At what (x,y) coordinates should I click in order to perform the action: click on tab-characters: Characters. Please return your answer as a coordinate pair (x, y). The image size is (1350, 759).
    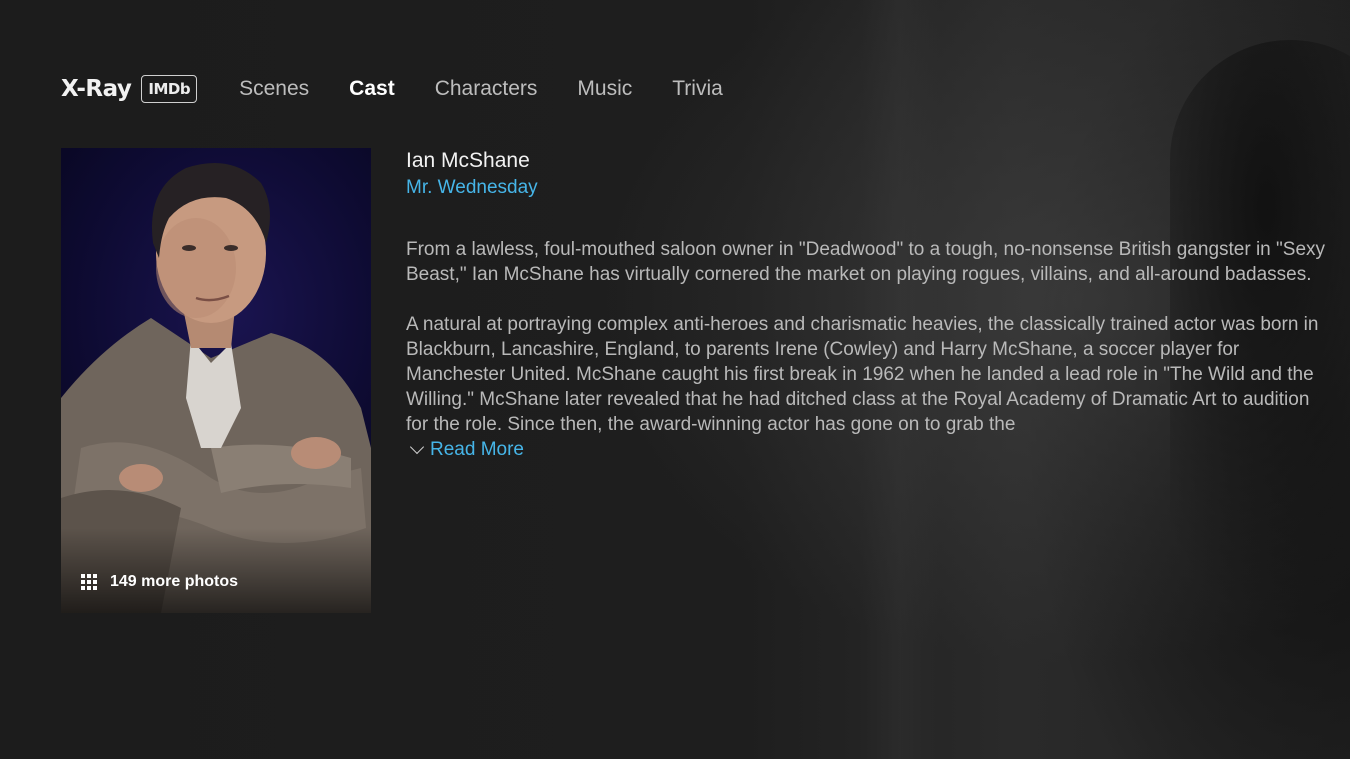
    Looking at the image, I should click on (486, 89).